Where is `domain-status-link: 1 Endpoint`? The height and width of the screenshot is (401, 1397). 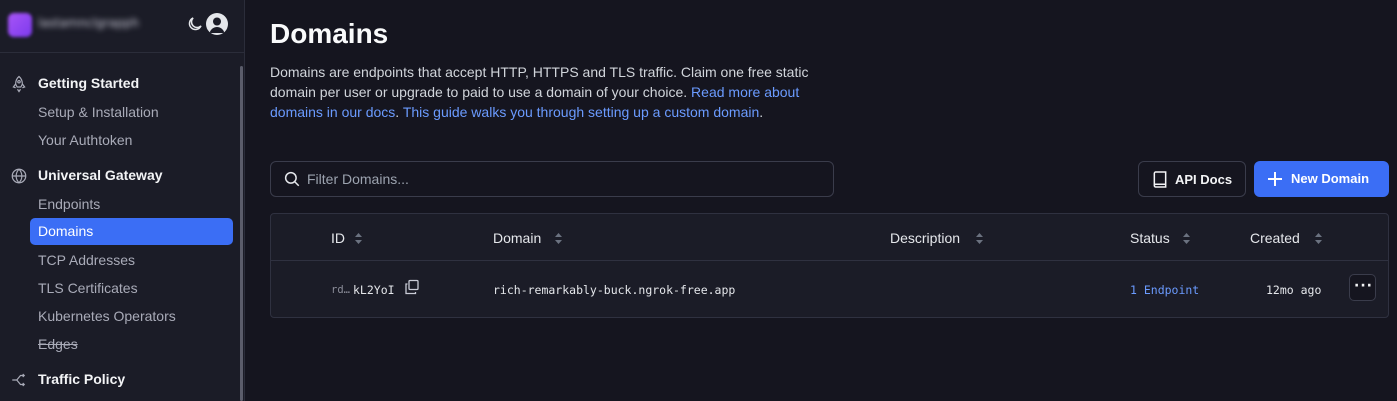 domain-status-link: 1 Endpoint is located at coordinates (1164, 290).